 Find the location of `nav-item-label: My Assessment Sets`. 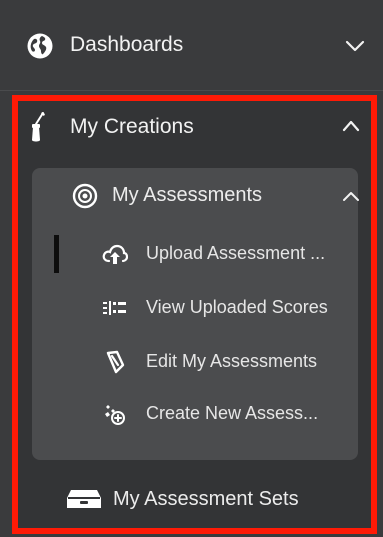

nav-item-label: My Assessment Sets is located at coordinates (206, 499).